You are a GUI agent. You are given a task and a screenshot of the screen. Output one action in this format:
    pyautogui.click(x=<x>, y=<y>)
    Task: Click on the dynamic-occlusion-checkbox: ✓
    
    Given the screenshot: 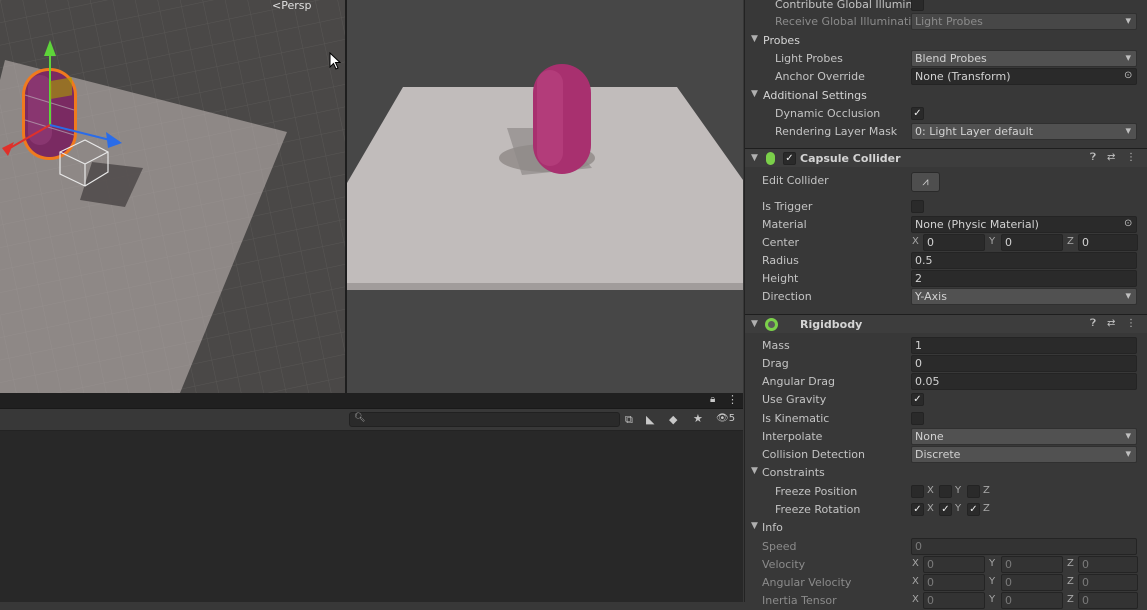 What is the action you would take?
    pyautogui.click(x=917, y=113)
    